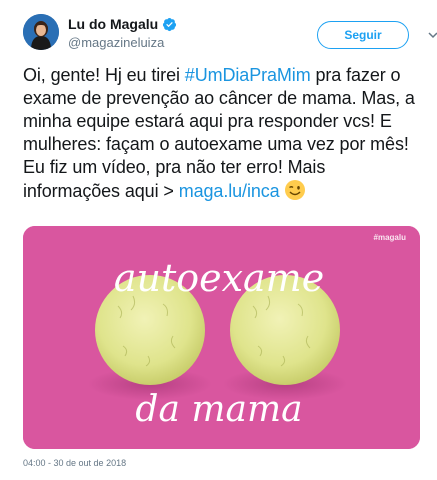  Describe the element at coordinates (122, 42) in the screenshot. I see `user-handle: @magazineluiza` at that location.